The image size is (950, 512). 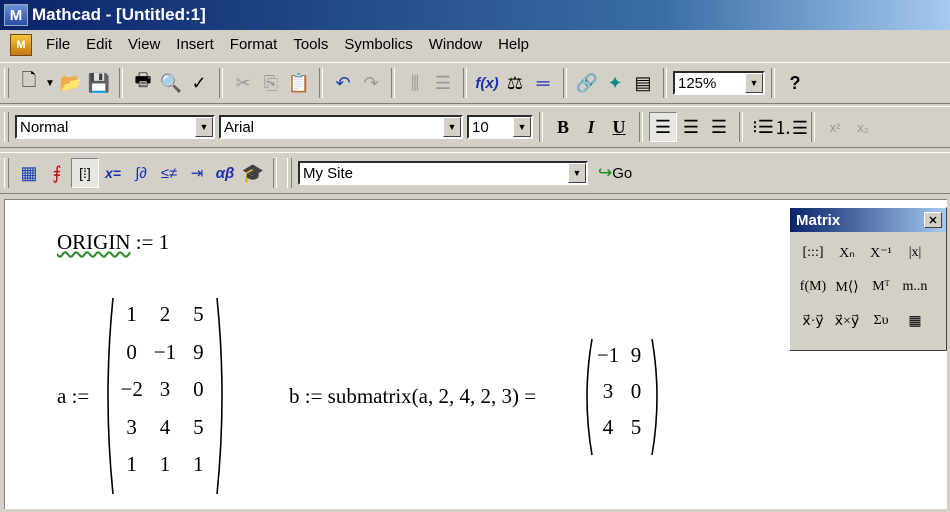 I want to click on matrix-column-button: M⟨⟩, so click(x=847, y=287).